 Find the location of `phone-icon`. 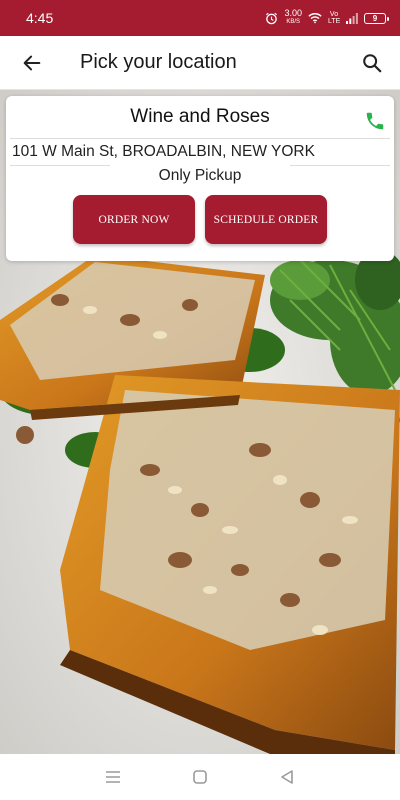

phone-icon is located at coordinates (375, 121).